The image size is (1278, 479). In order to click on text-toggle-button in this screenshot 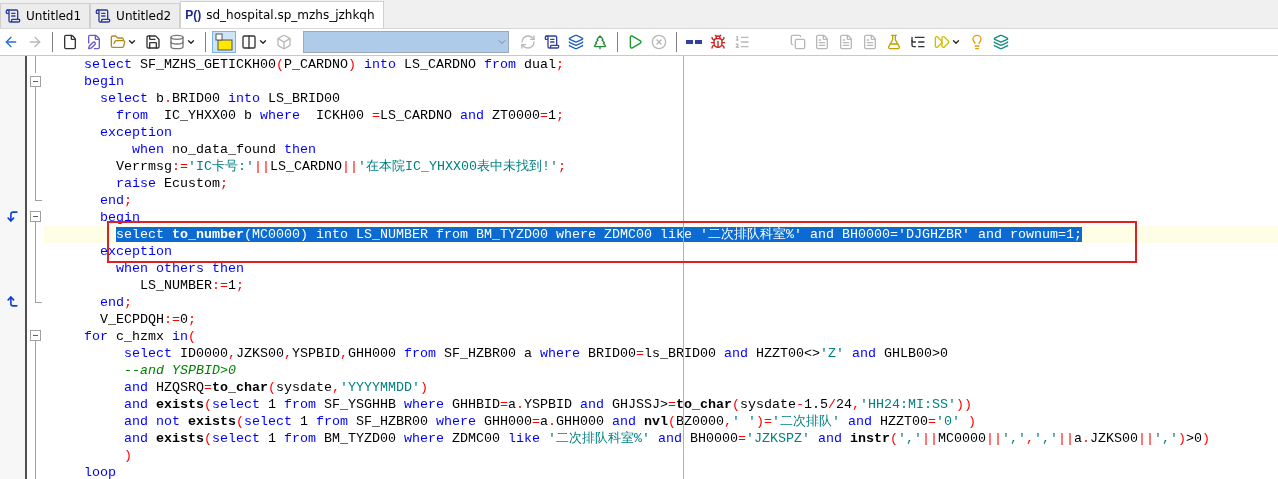, I will do `click(224, 42)`.